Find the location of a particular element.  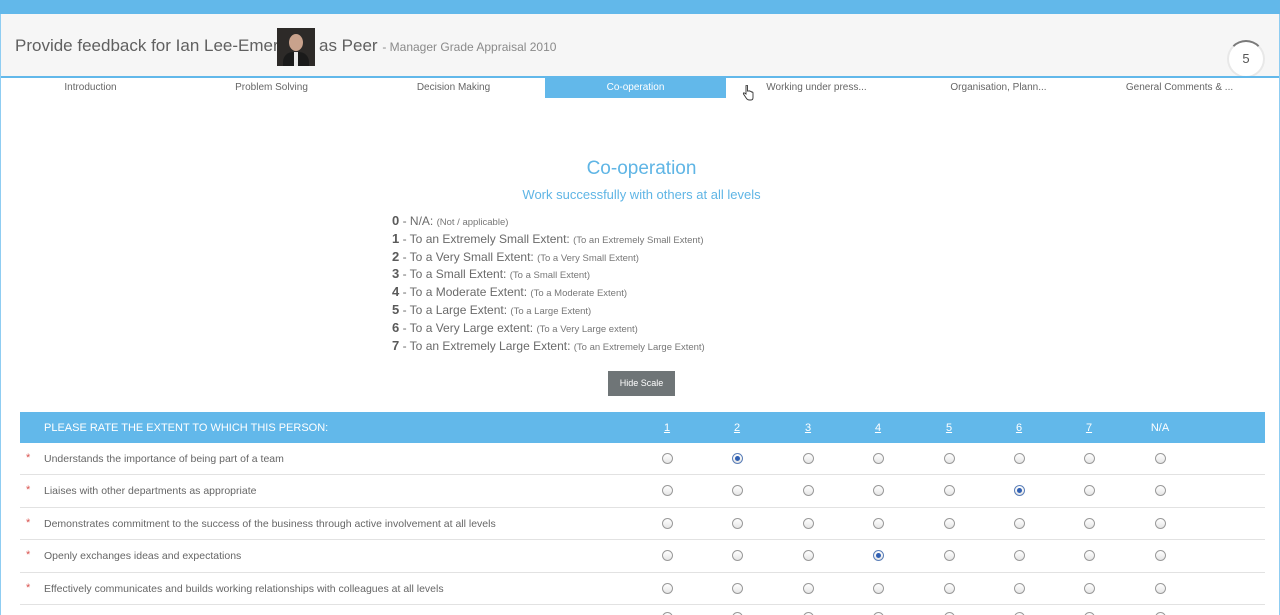

column-header-5: 5 is located at coordinates (949, 428).